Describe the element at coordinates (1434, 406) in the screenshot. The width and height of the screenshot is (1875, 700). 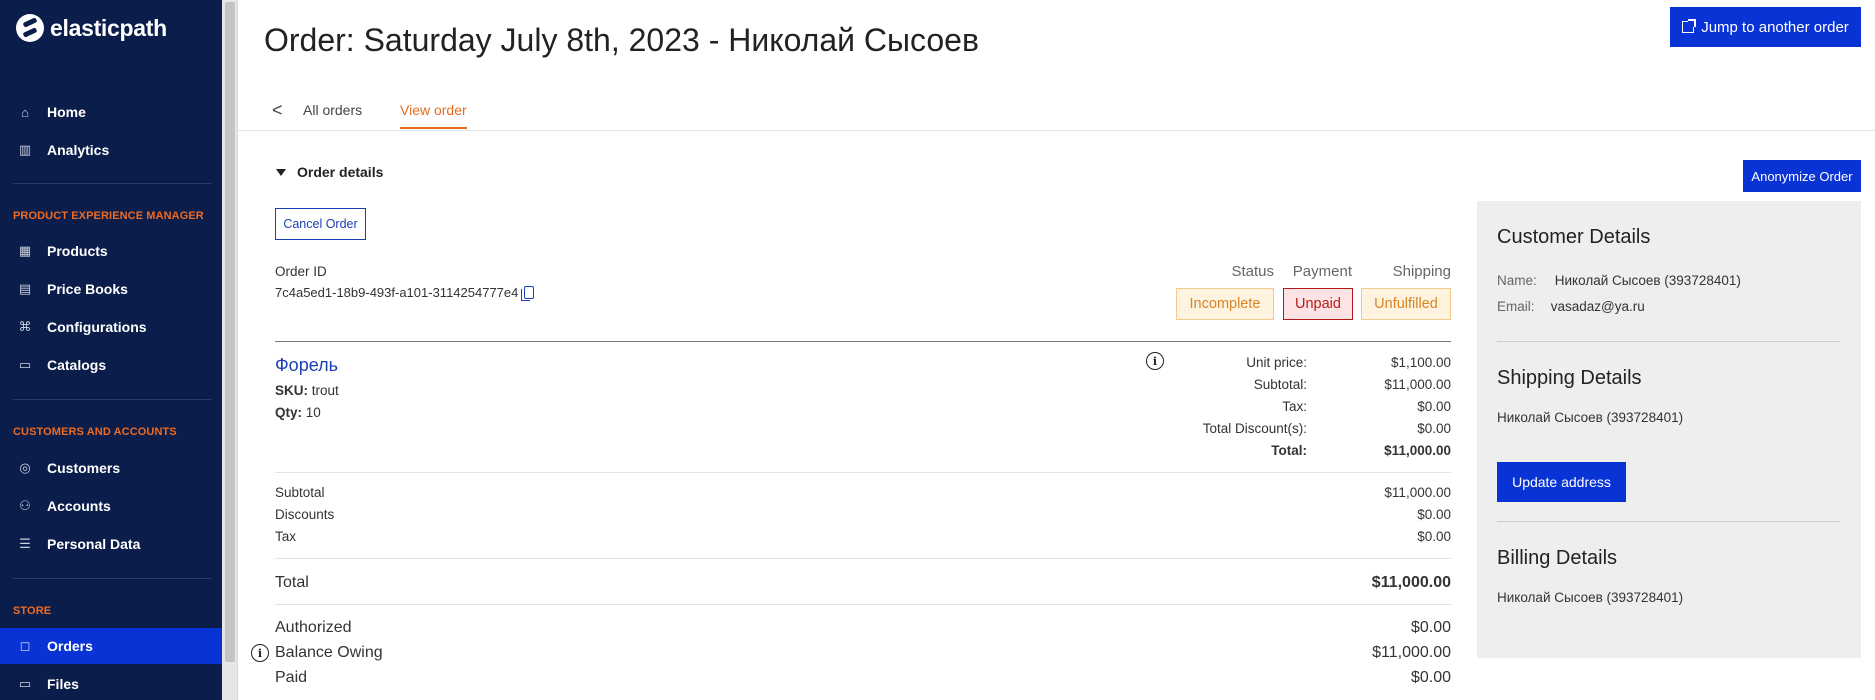
I see `item-tax-value: $0.00` at that location.